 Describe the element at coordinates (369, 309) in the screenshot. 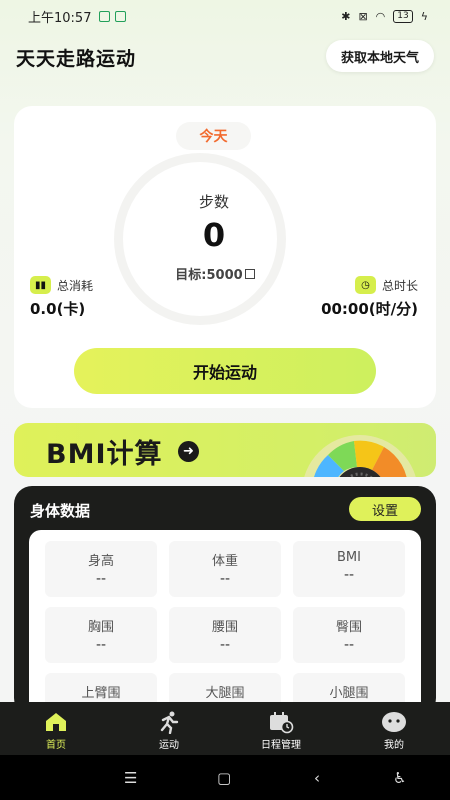

I see `duration-value: 00:00(时/分)` at that location.